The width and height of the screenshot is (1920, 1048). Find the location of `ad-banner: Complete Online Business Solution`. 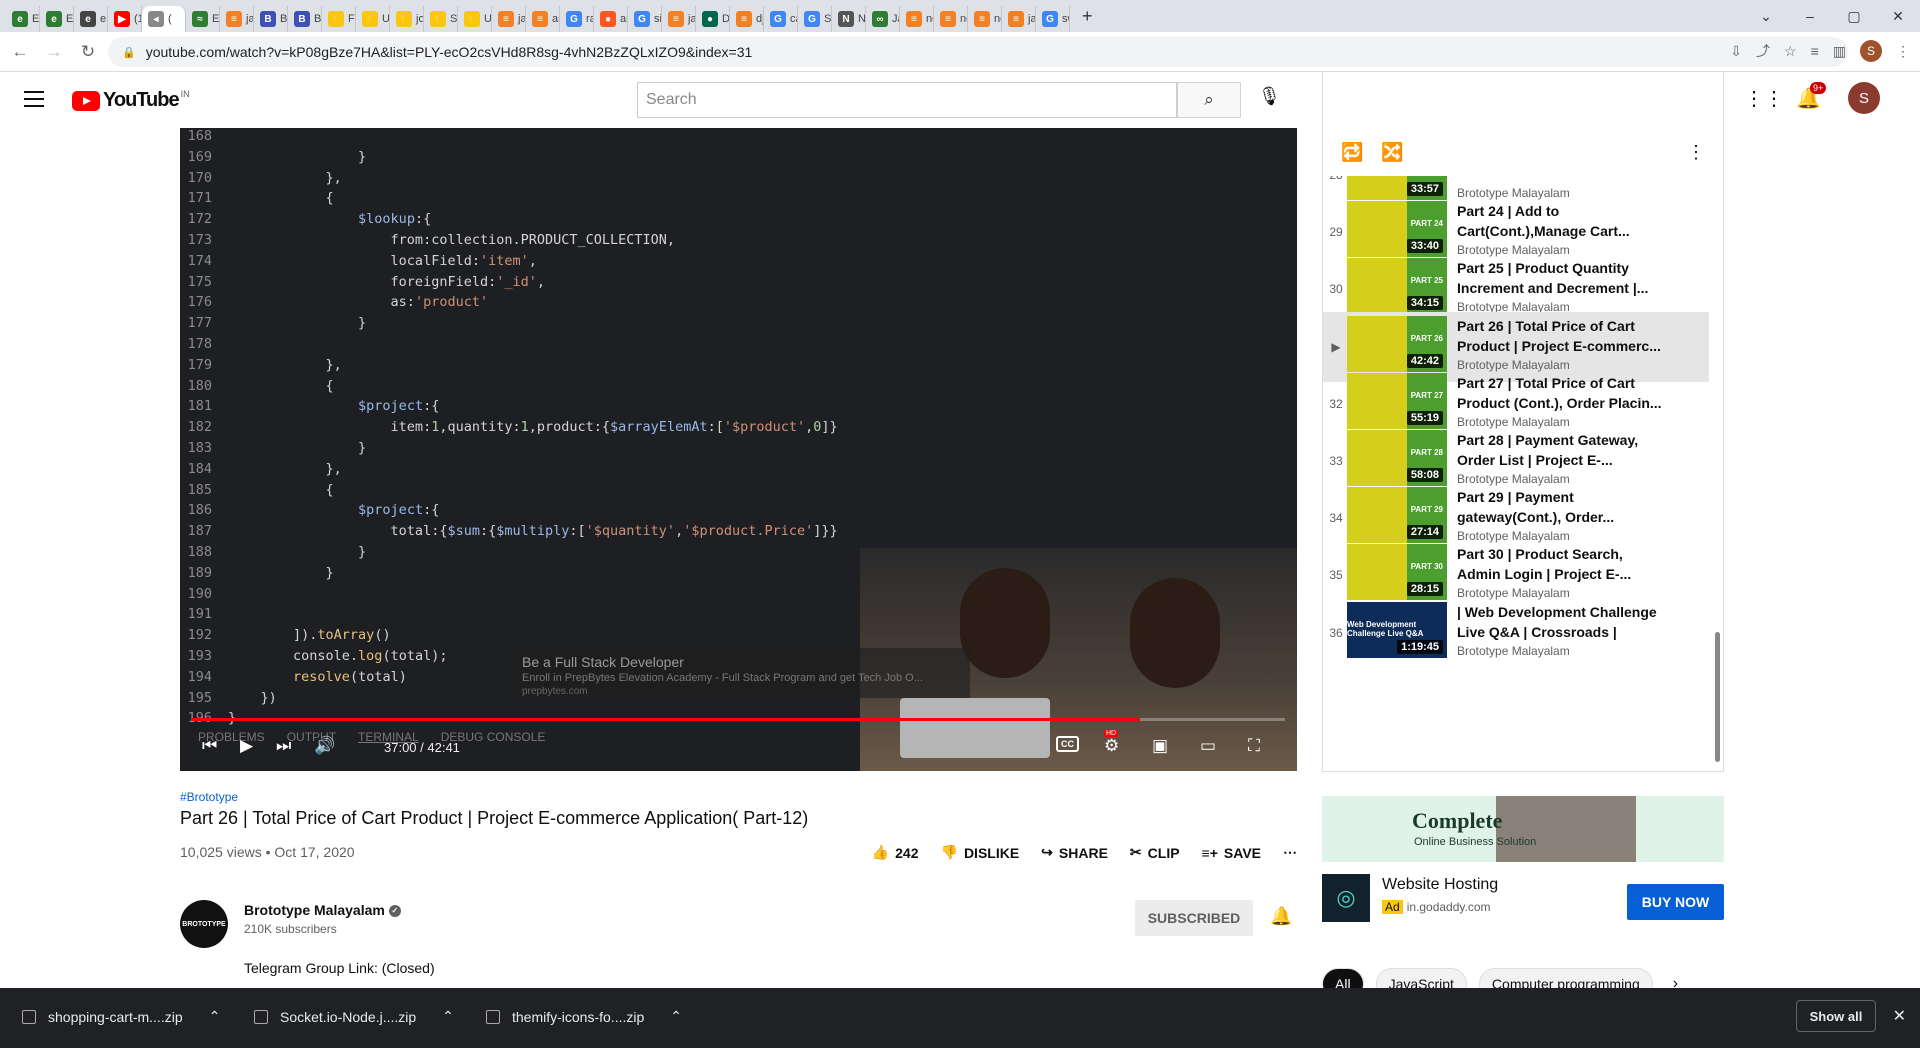

ad-banner: Complete Online Business Solution is located at coordinates (1523, 829).